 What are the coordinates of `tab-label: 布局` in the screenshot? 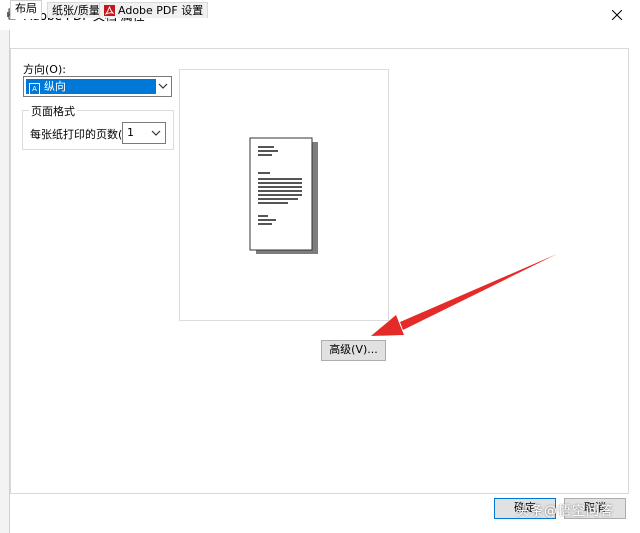 It's located at (26, 8).